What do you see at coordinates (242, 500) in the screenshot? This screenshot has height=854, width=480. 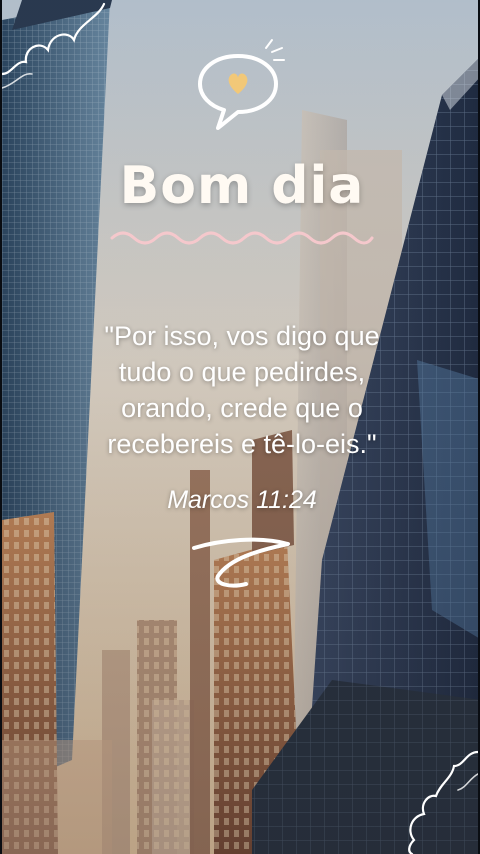 I see `verse-reference: Marcos 11:24` at bounding box center [242, 500].